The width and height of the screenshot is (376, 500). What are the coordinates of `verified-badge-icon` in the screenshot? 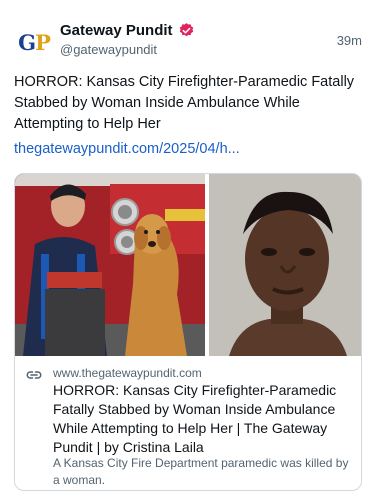 It's located at (186, 30).